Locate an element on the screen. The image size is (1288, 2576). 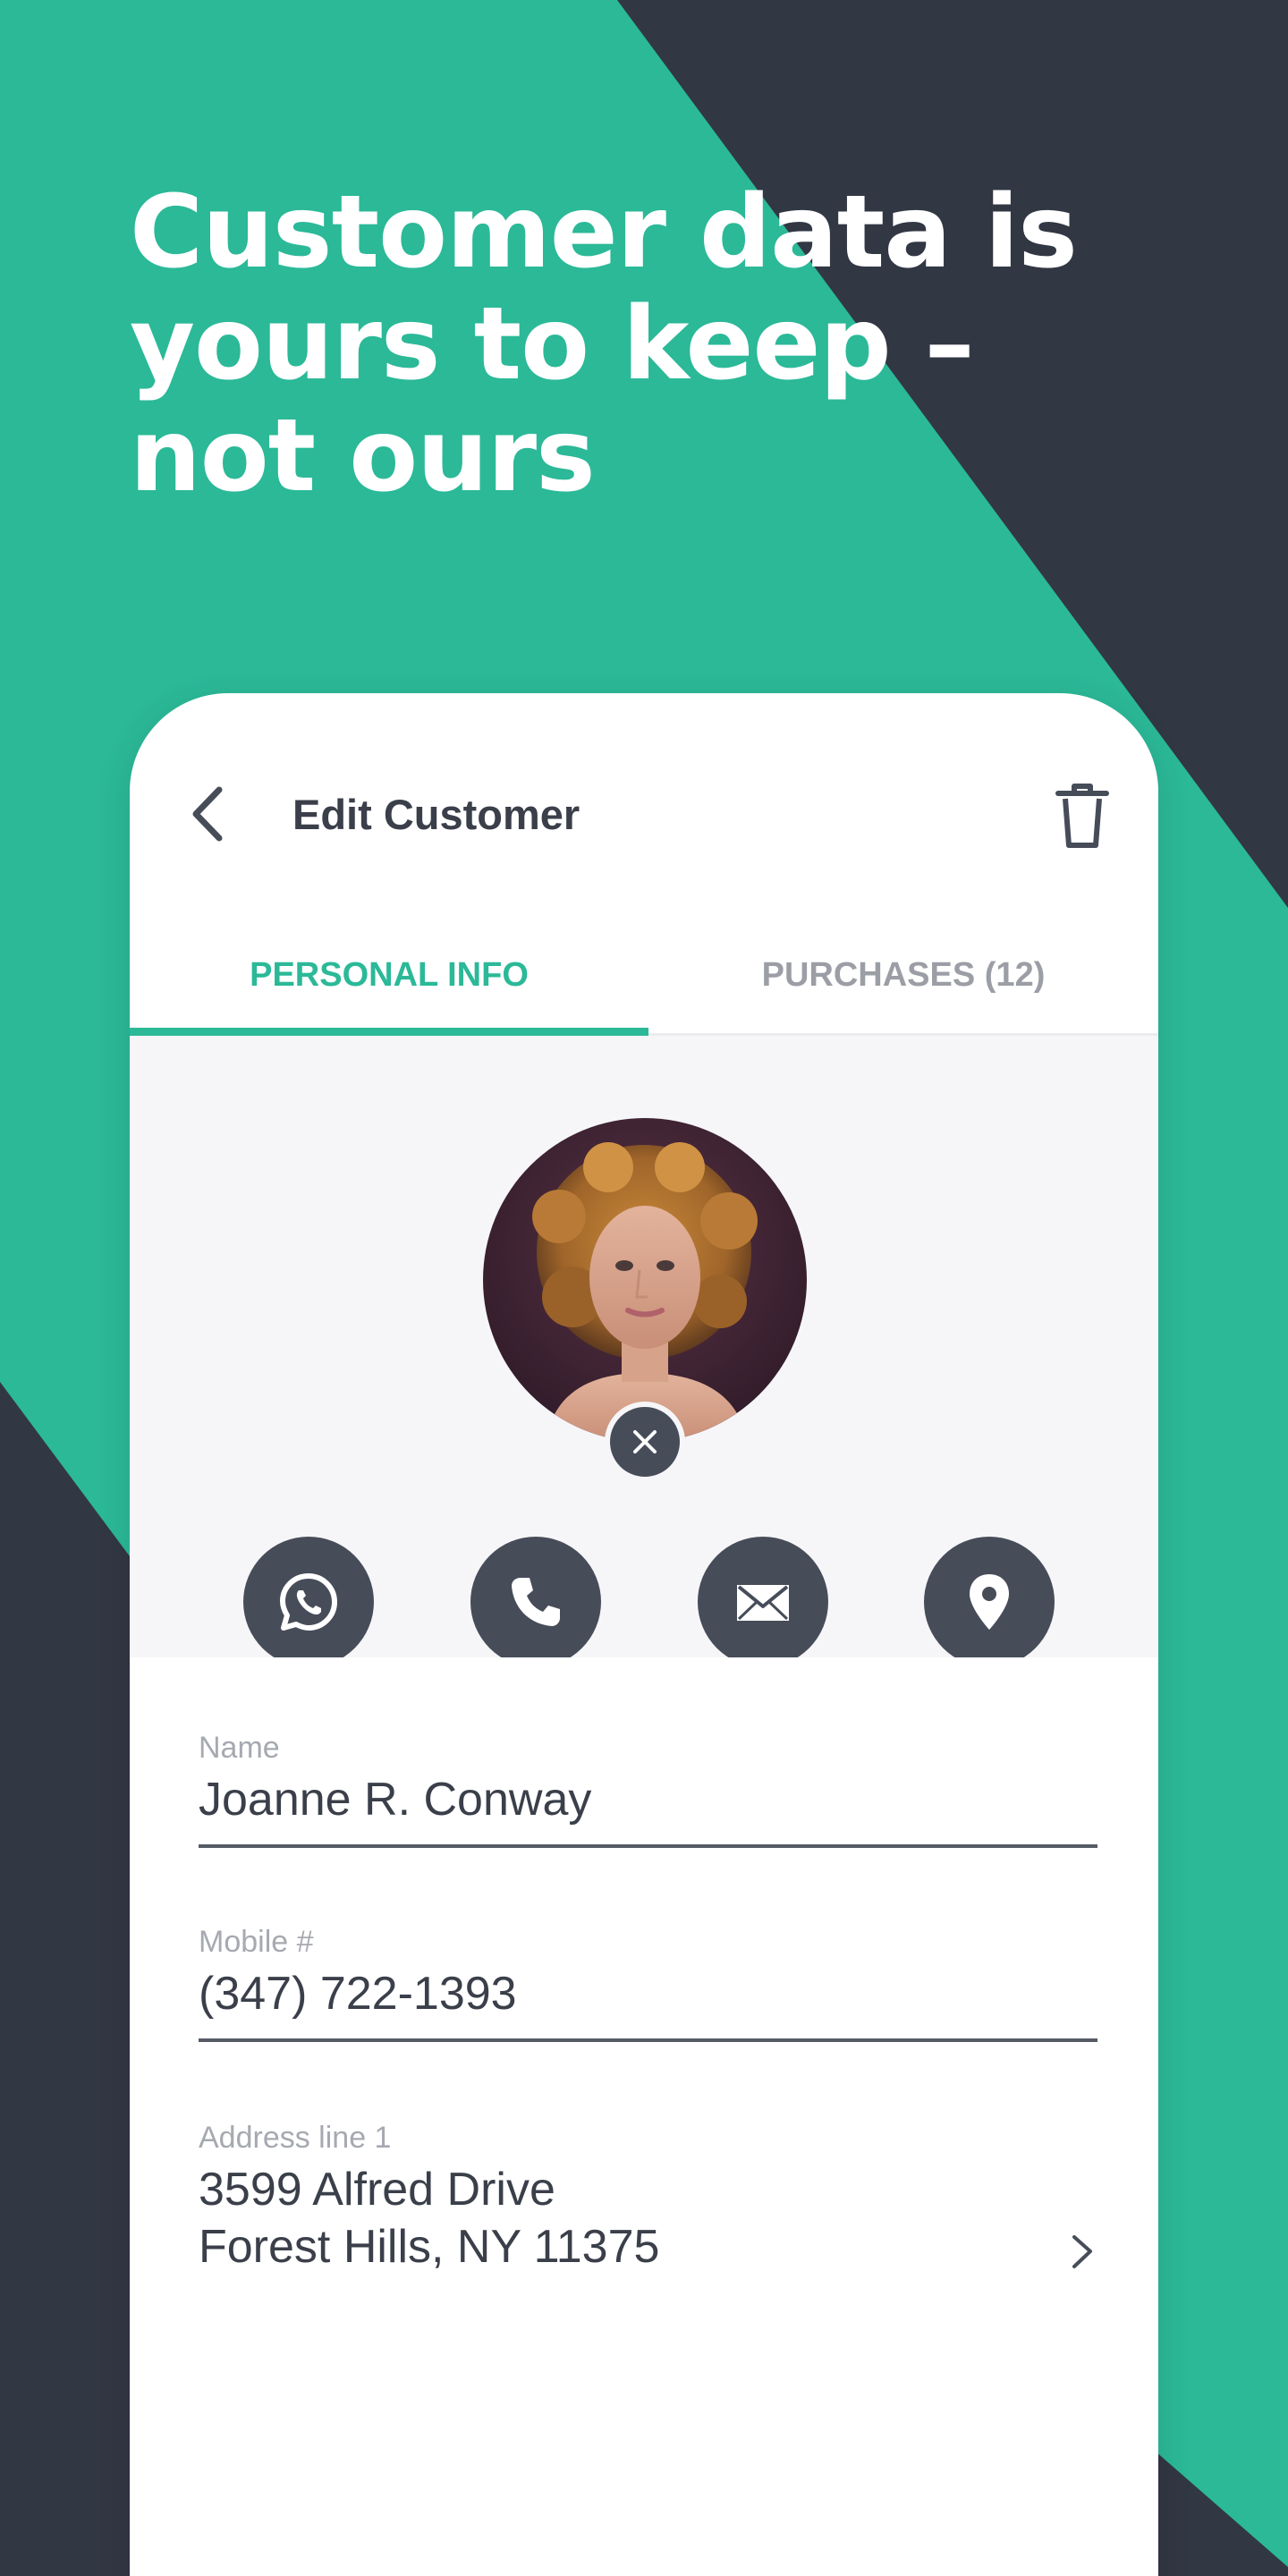
remove-photo-button is located at coordinates (645, 1442).